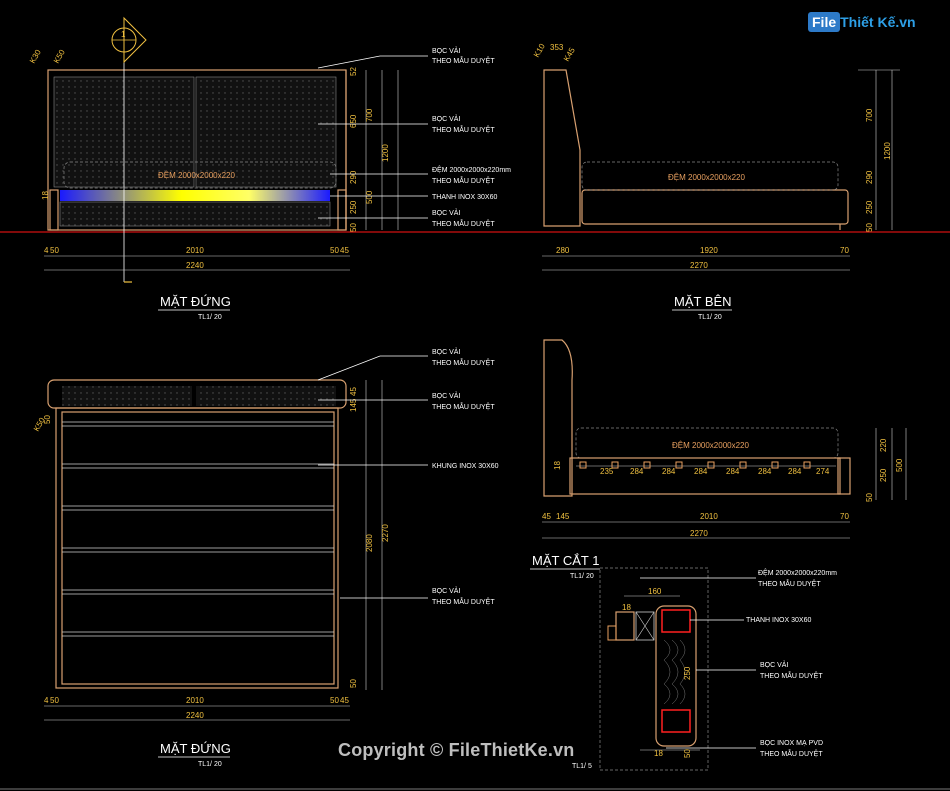 This screenshot has height=791, width=950. I want to click on svg-text: 1, so click(123, 34).